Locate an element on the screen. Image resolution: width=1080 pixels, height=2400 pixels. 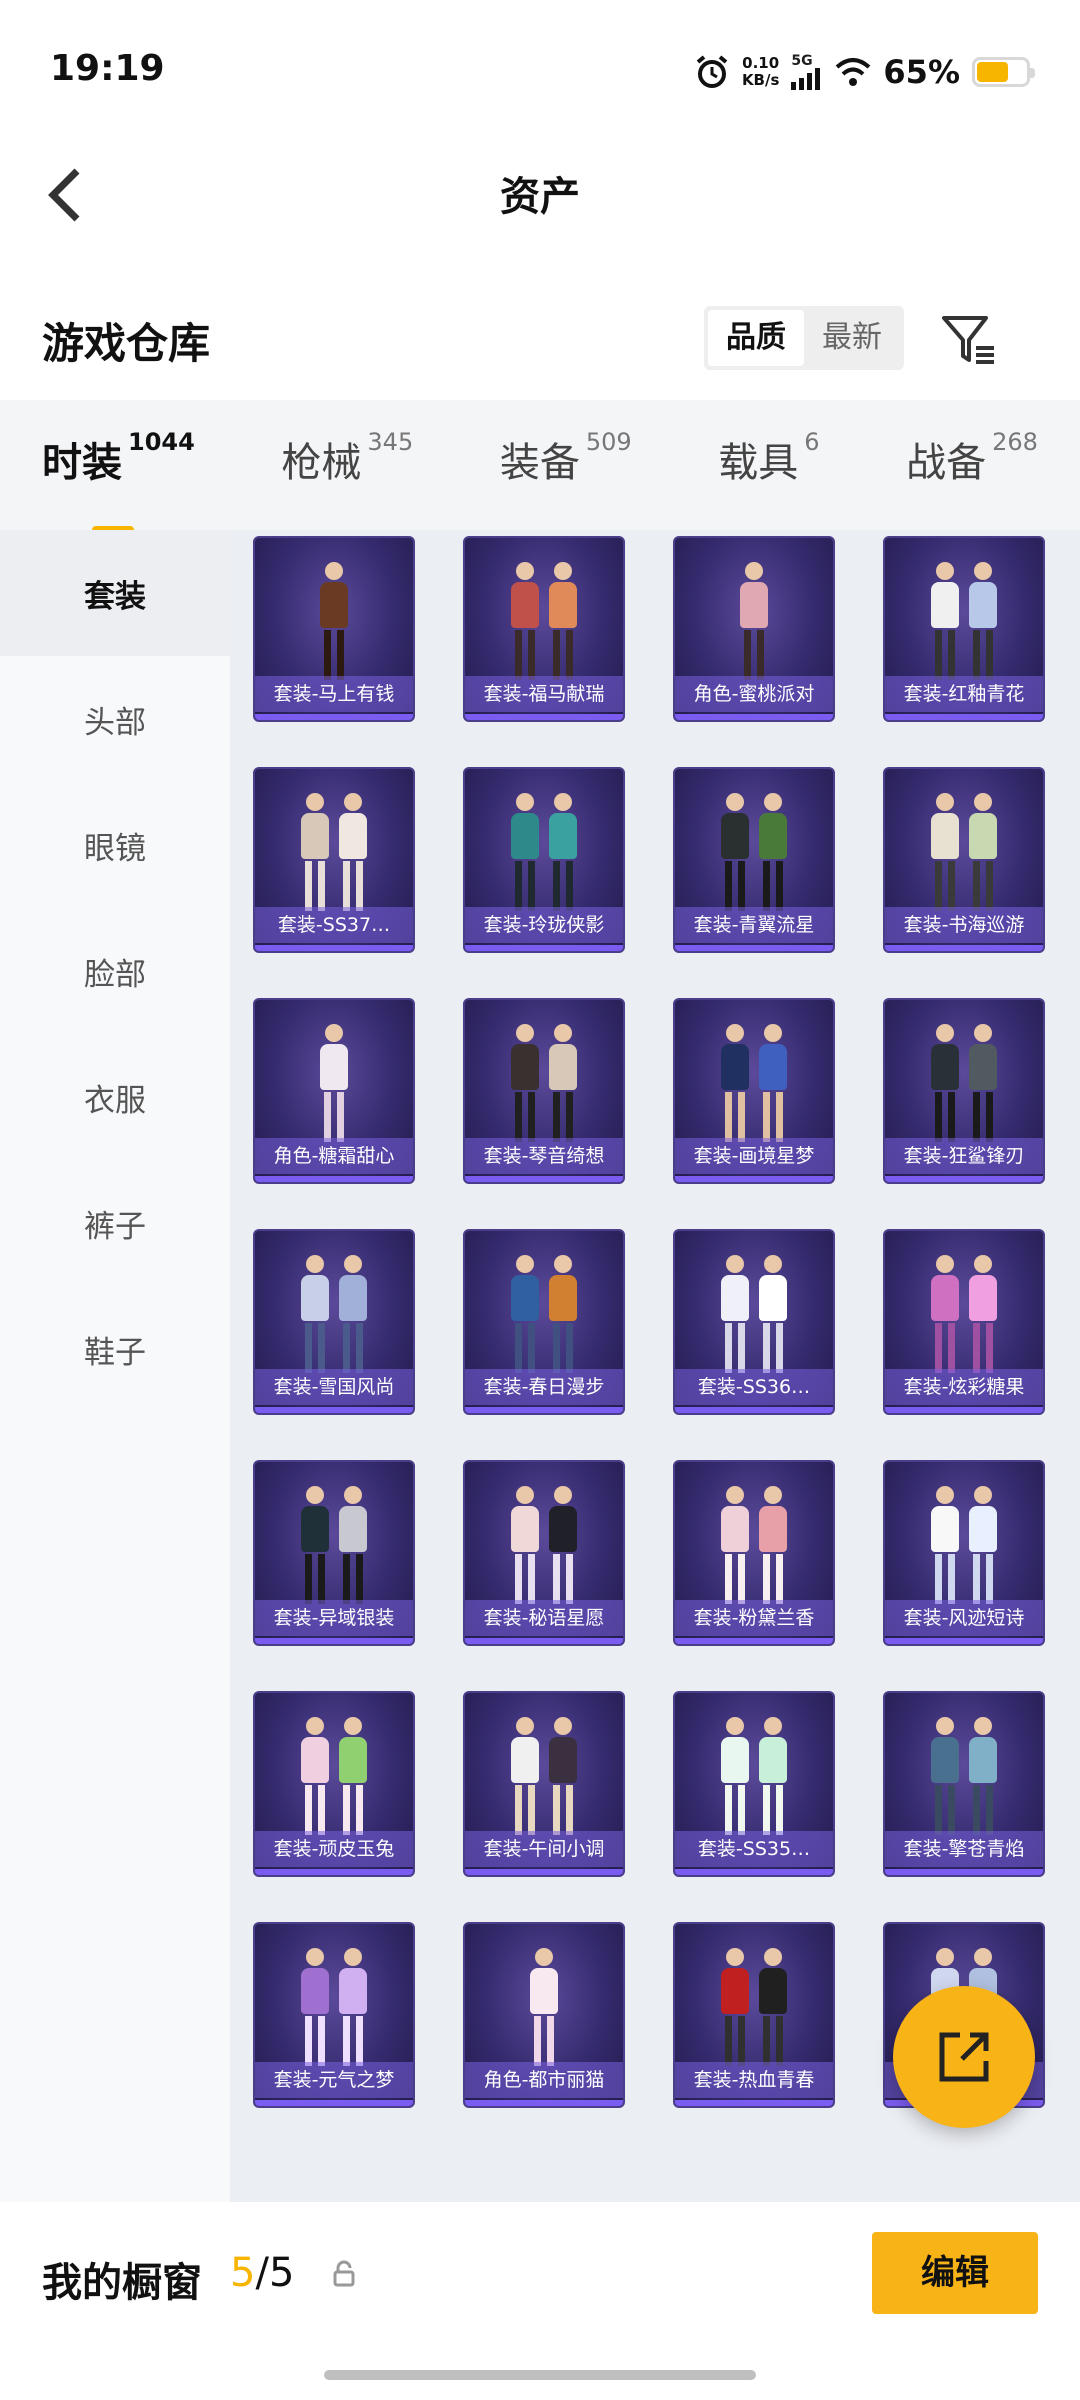
filter-button is located at coordinates (969, 339).